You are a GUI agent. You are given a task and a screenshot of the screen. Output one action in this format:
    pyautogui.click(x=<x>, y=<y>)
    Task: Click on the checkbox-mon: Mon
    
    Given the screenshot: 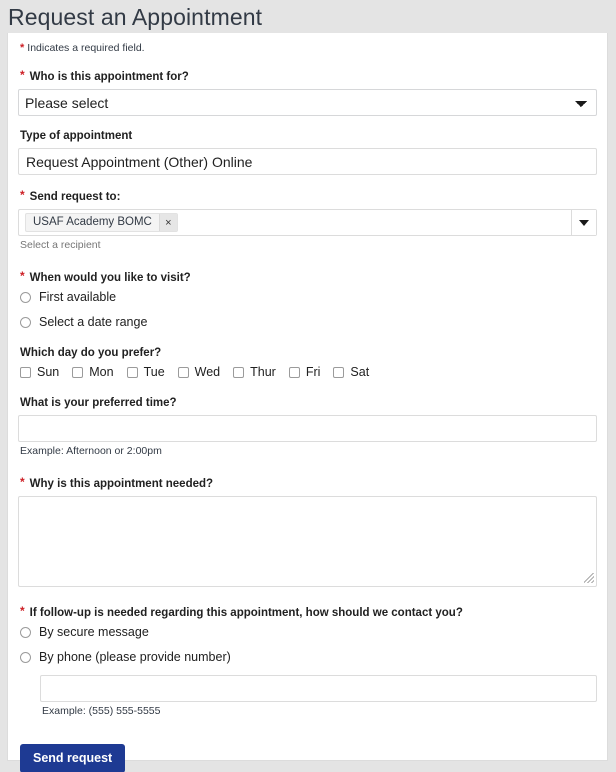 What is the action you would take?
    pyautogui.click(x=93, y=372)
    